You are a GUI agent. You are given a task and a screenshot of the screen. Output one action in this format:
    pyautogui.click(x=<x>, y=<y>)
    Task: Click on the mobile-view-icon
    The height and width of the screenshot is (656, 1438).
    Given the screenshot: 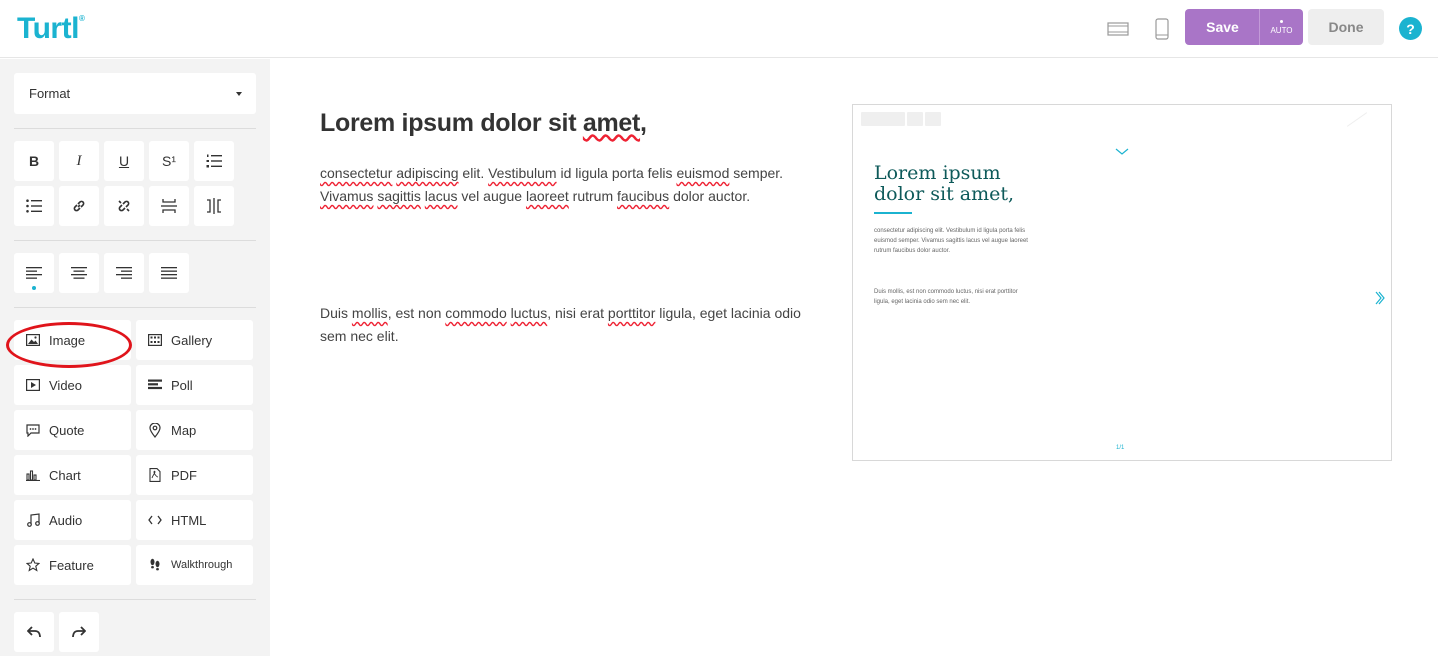 What is the action you would take?
    pyautogui.click(x=1162, y=29)
    